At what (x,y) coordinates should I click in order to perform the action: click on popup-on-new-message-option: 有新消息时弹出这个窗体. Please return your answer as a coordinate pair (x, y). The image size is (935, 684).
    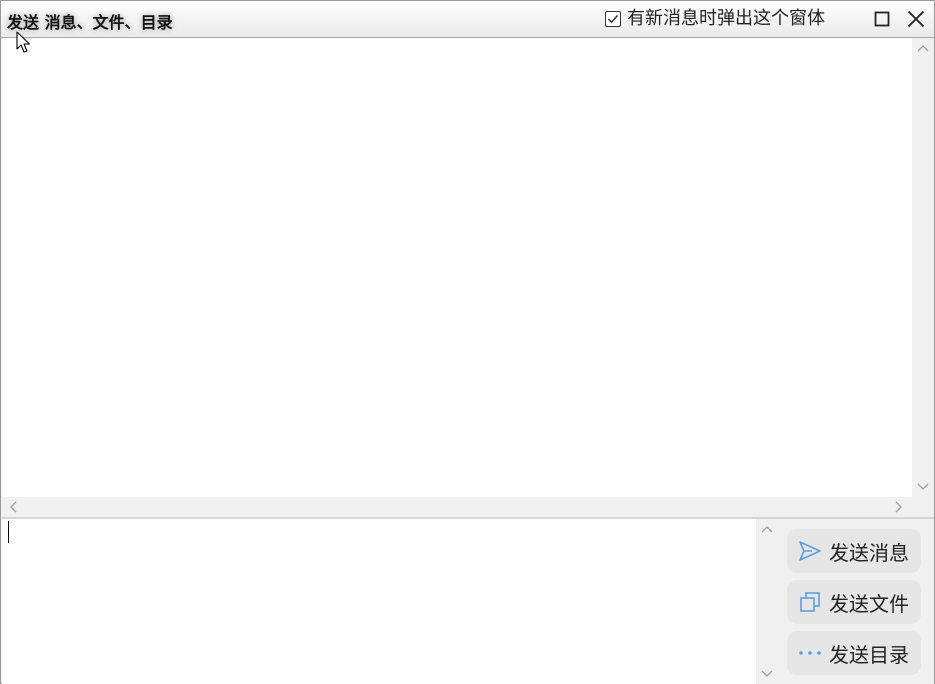
    Looking at the image, I should click on (715, 19).